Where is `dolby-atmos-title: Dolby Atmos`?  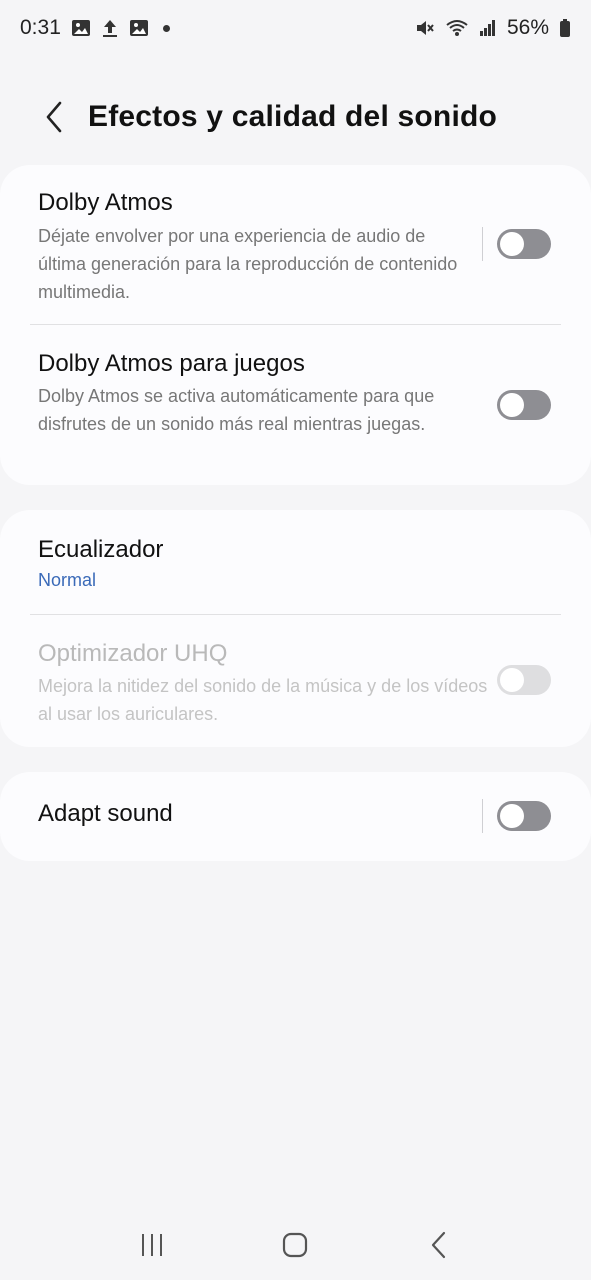
dolby-atmos-title: Dolby Atmos is located at coordinates (105, 202).